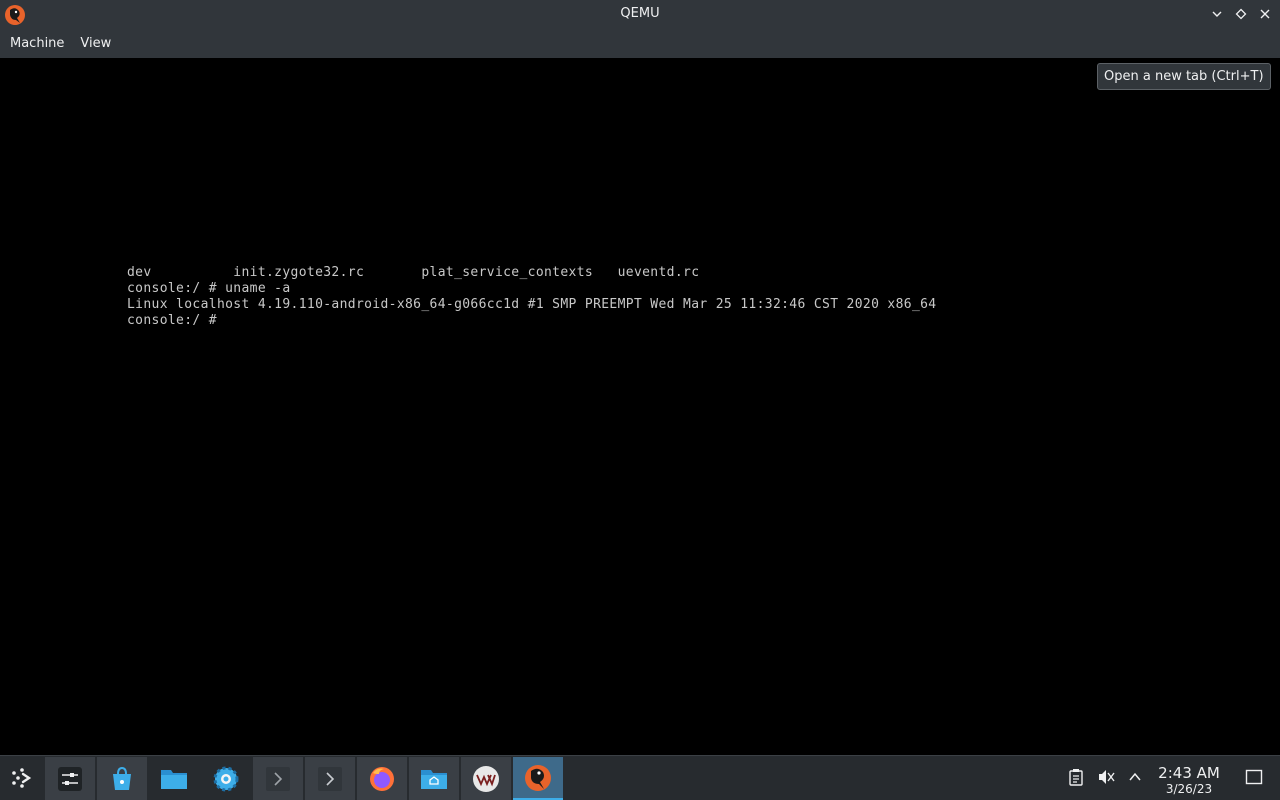 Image resolution: width=1280 pixels, height=800 pixels. What do you see at coordinates (1217, 14) in the screenshot?
I see `minimize-icon` at bounding box center [1217, 14].